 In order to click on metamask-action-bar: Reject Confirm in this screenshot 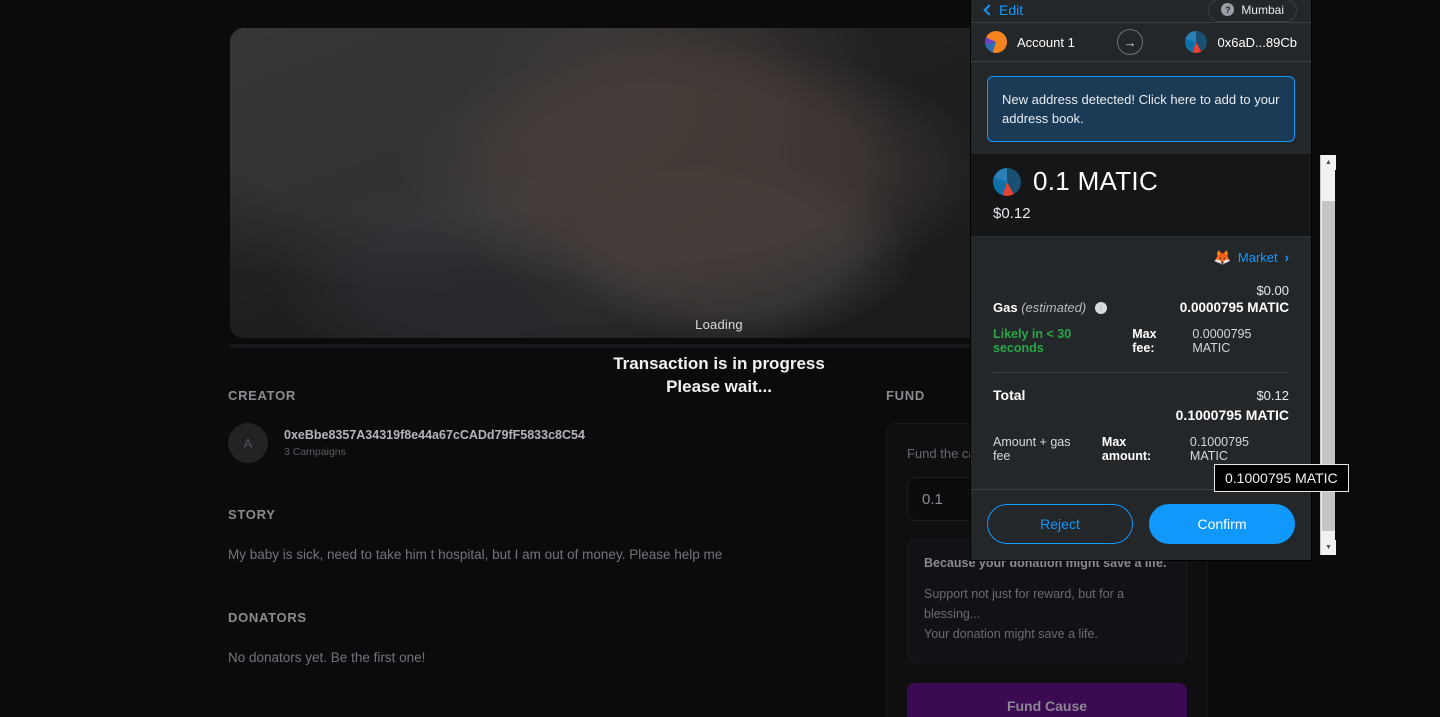, I will do `click(1141, 524)`.